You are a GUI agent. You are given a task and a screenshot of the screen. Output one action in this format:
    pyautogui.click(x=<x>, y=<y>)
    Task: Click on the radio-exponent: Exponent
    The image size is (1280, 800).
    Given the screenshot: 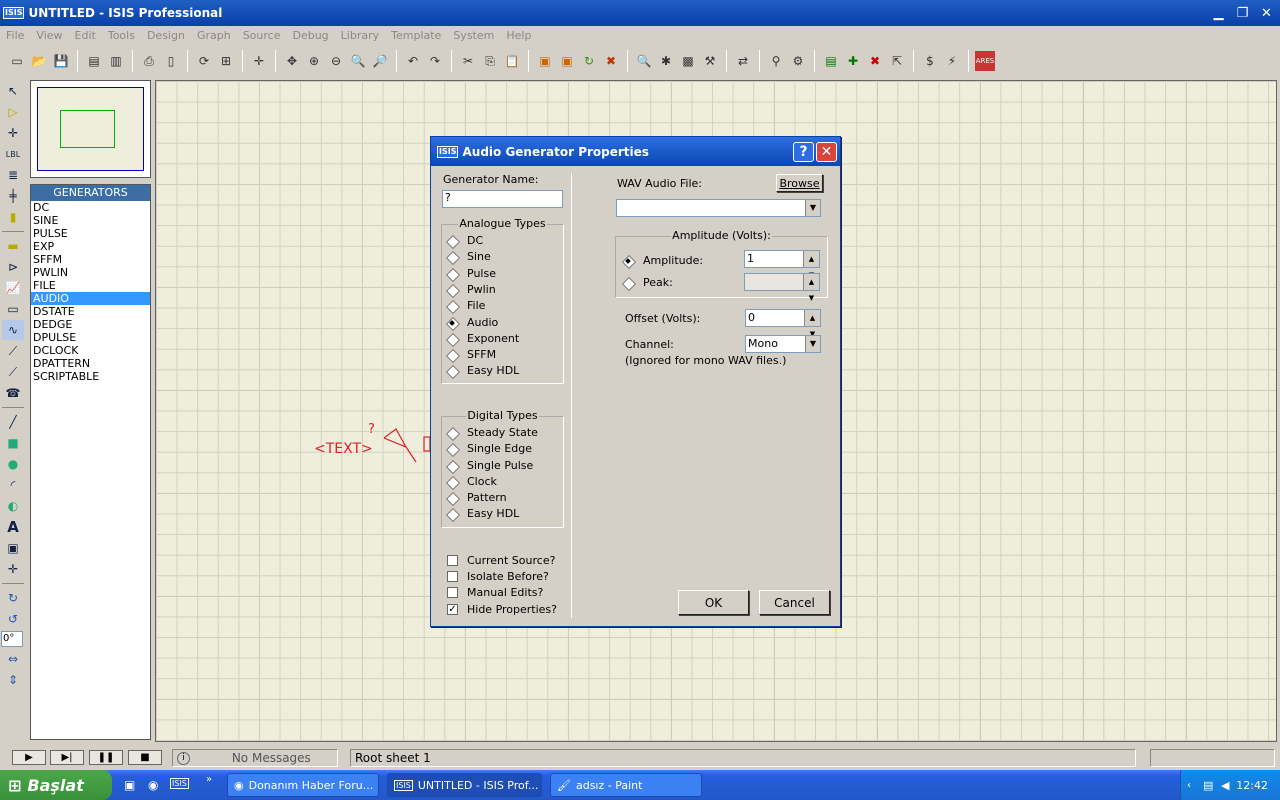 What is the action you would take?
    pyautogui.click(x=482, y=338)
    